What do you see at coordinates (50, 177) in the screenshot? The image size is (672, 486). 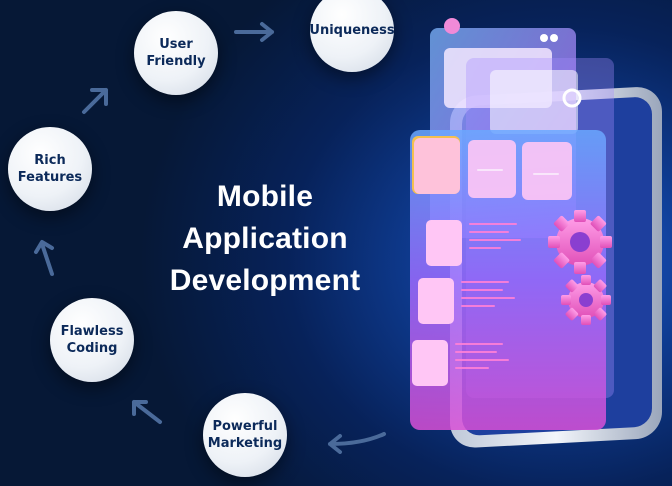 I see `feature-label-line: Features` at bounding box center [50, 177].